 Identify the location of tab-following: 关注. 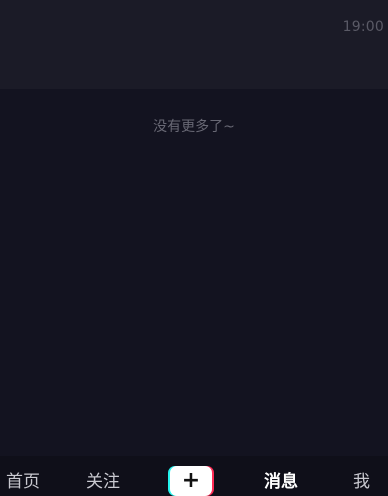
(103, 476).